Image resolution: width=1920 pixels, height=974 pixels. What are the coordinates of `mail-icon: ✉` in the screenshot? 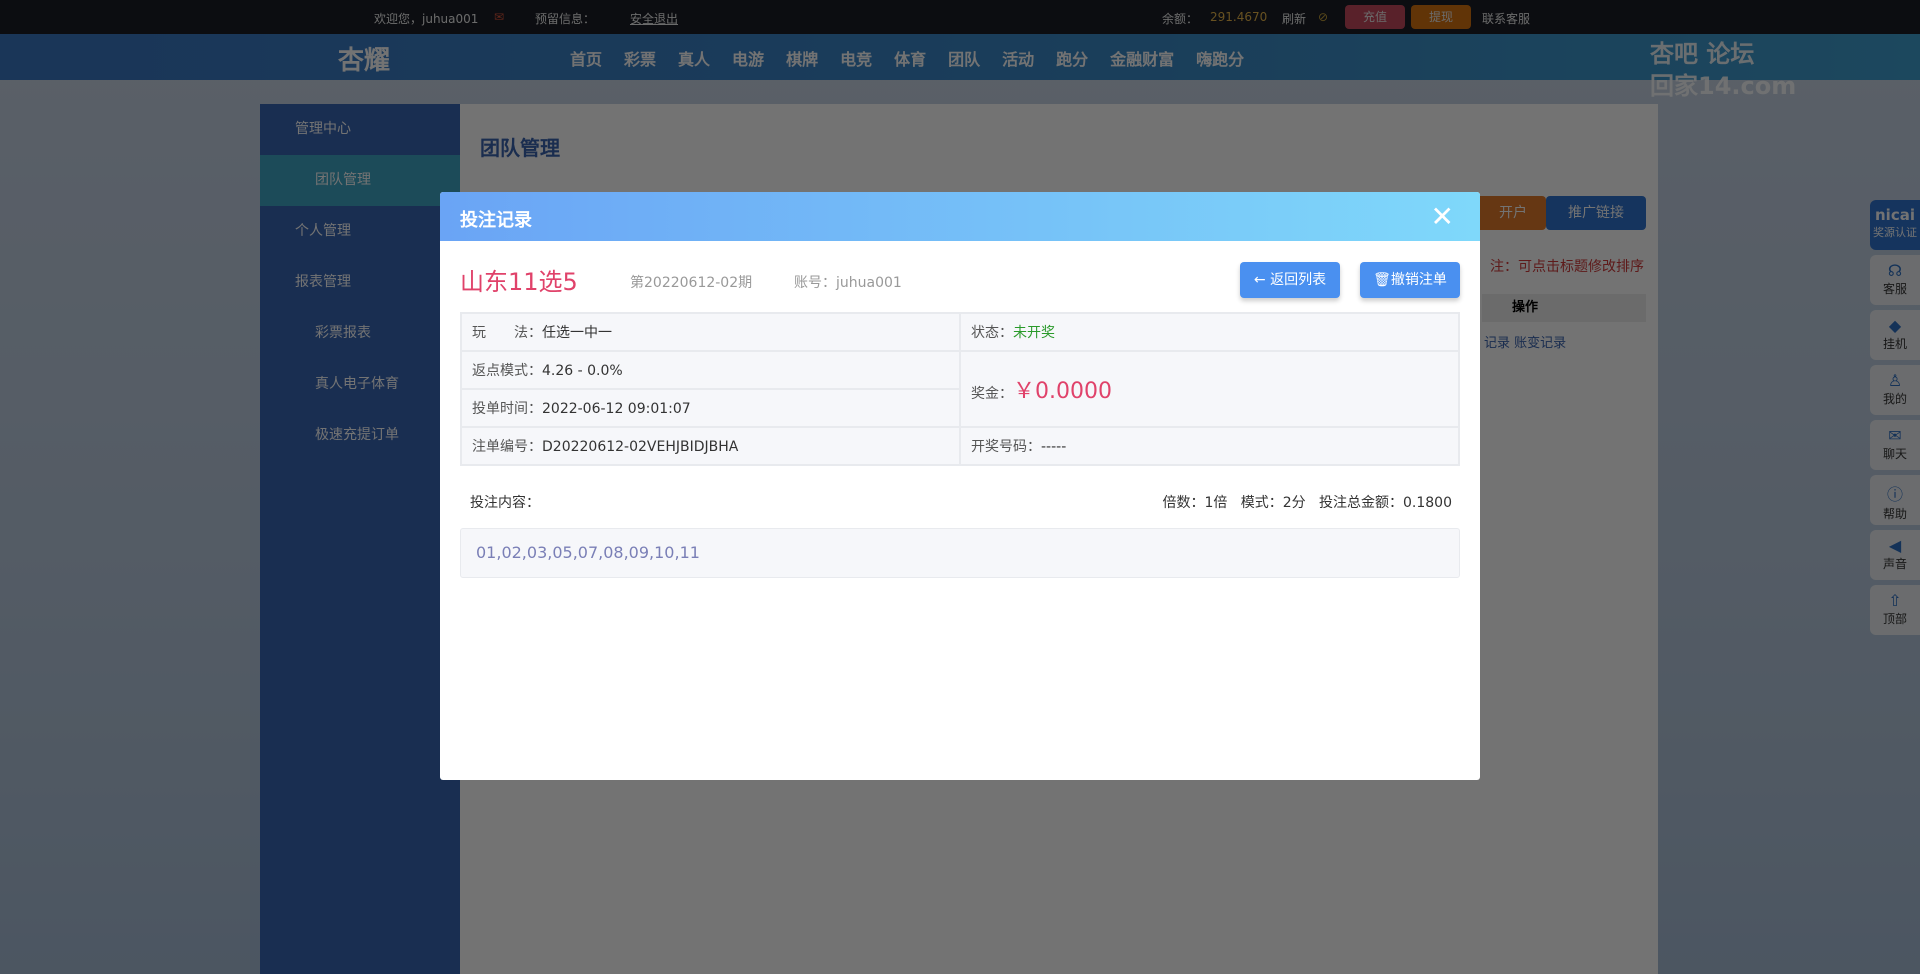 It's located at (499, 17).